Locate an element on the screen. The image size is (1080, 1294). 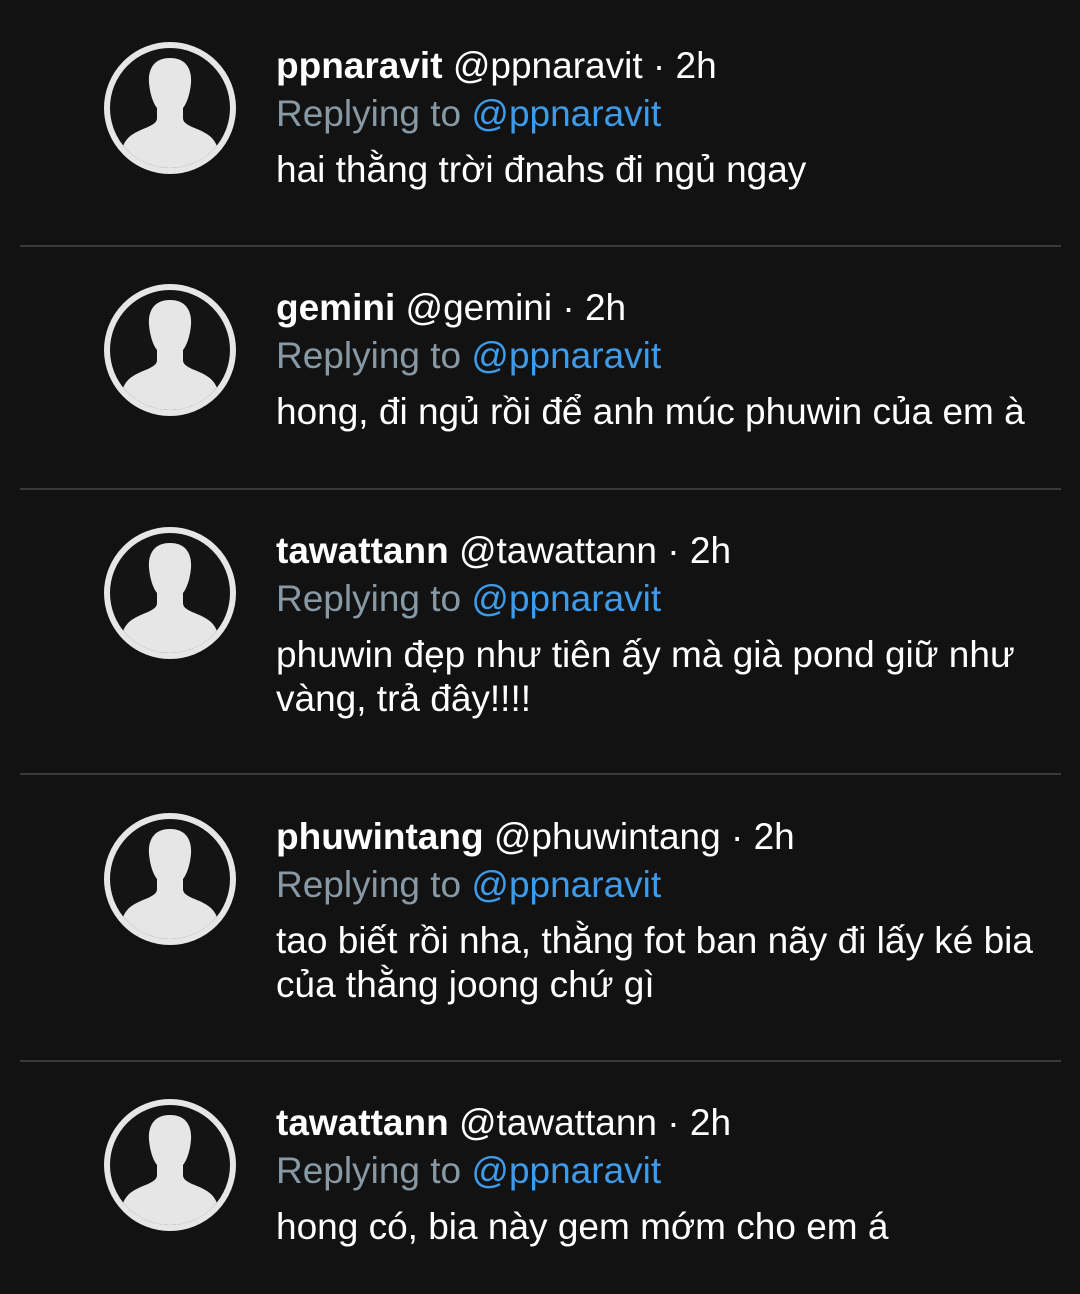
tweet-text: hong có, bia này gem mớm cho em á is located at coordinates (582, 1226).